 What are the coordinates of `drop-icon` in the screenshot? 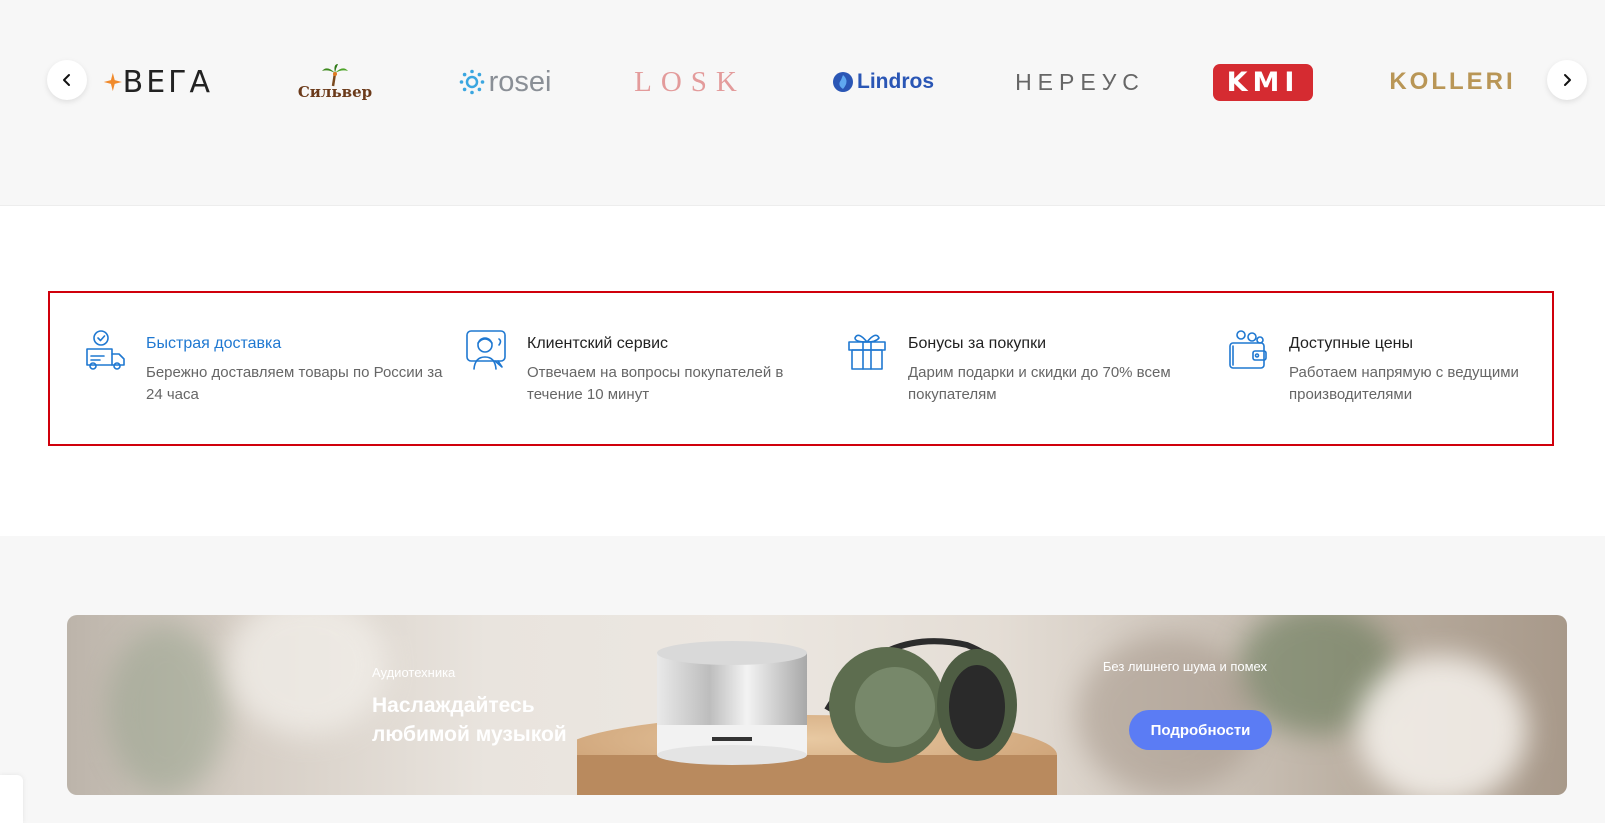 It's located at (843, 82).